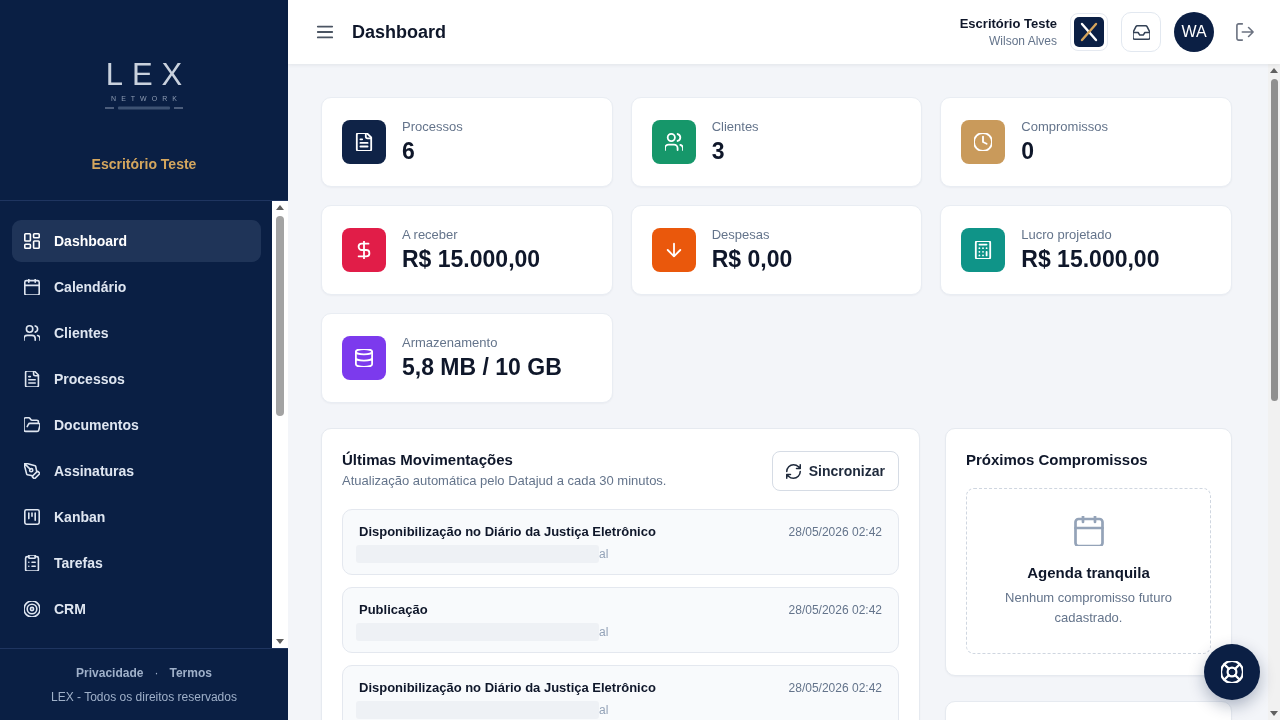 This screenshot has height=720, width=1280. Describe the element at coordinates (136, 517) in the screenshot. I see `nav-item: Kanban` at that location.